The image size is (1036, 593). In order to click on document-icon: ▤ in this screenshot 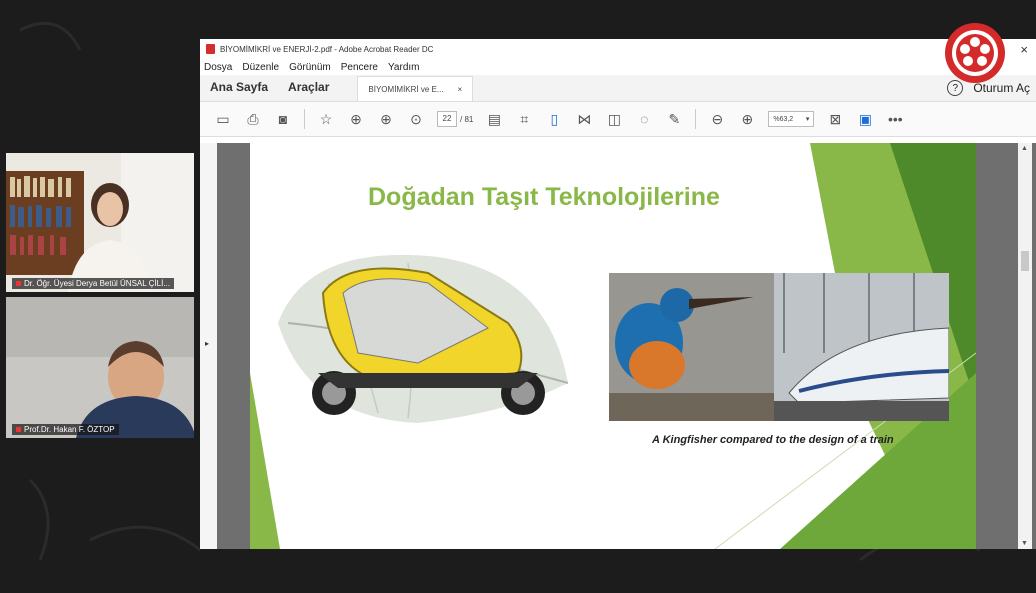, I will do `click(494, 119)`.